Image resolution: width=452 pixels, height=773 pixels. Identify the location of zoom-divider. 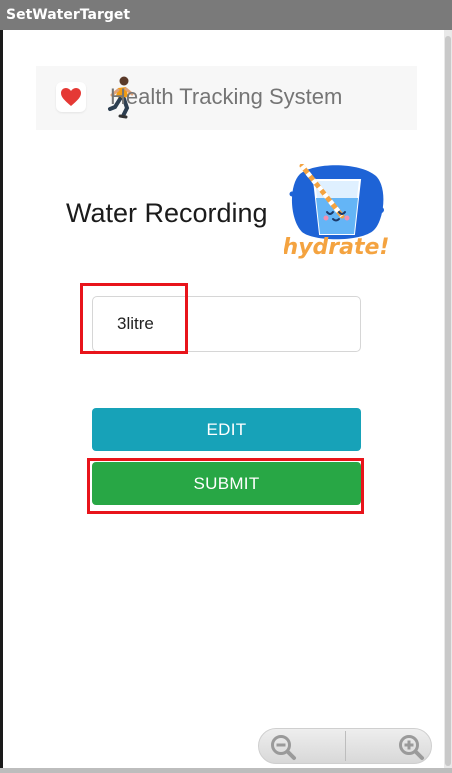
(345, 746).